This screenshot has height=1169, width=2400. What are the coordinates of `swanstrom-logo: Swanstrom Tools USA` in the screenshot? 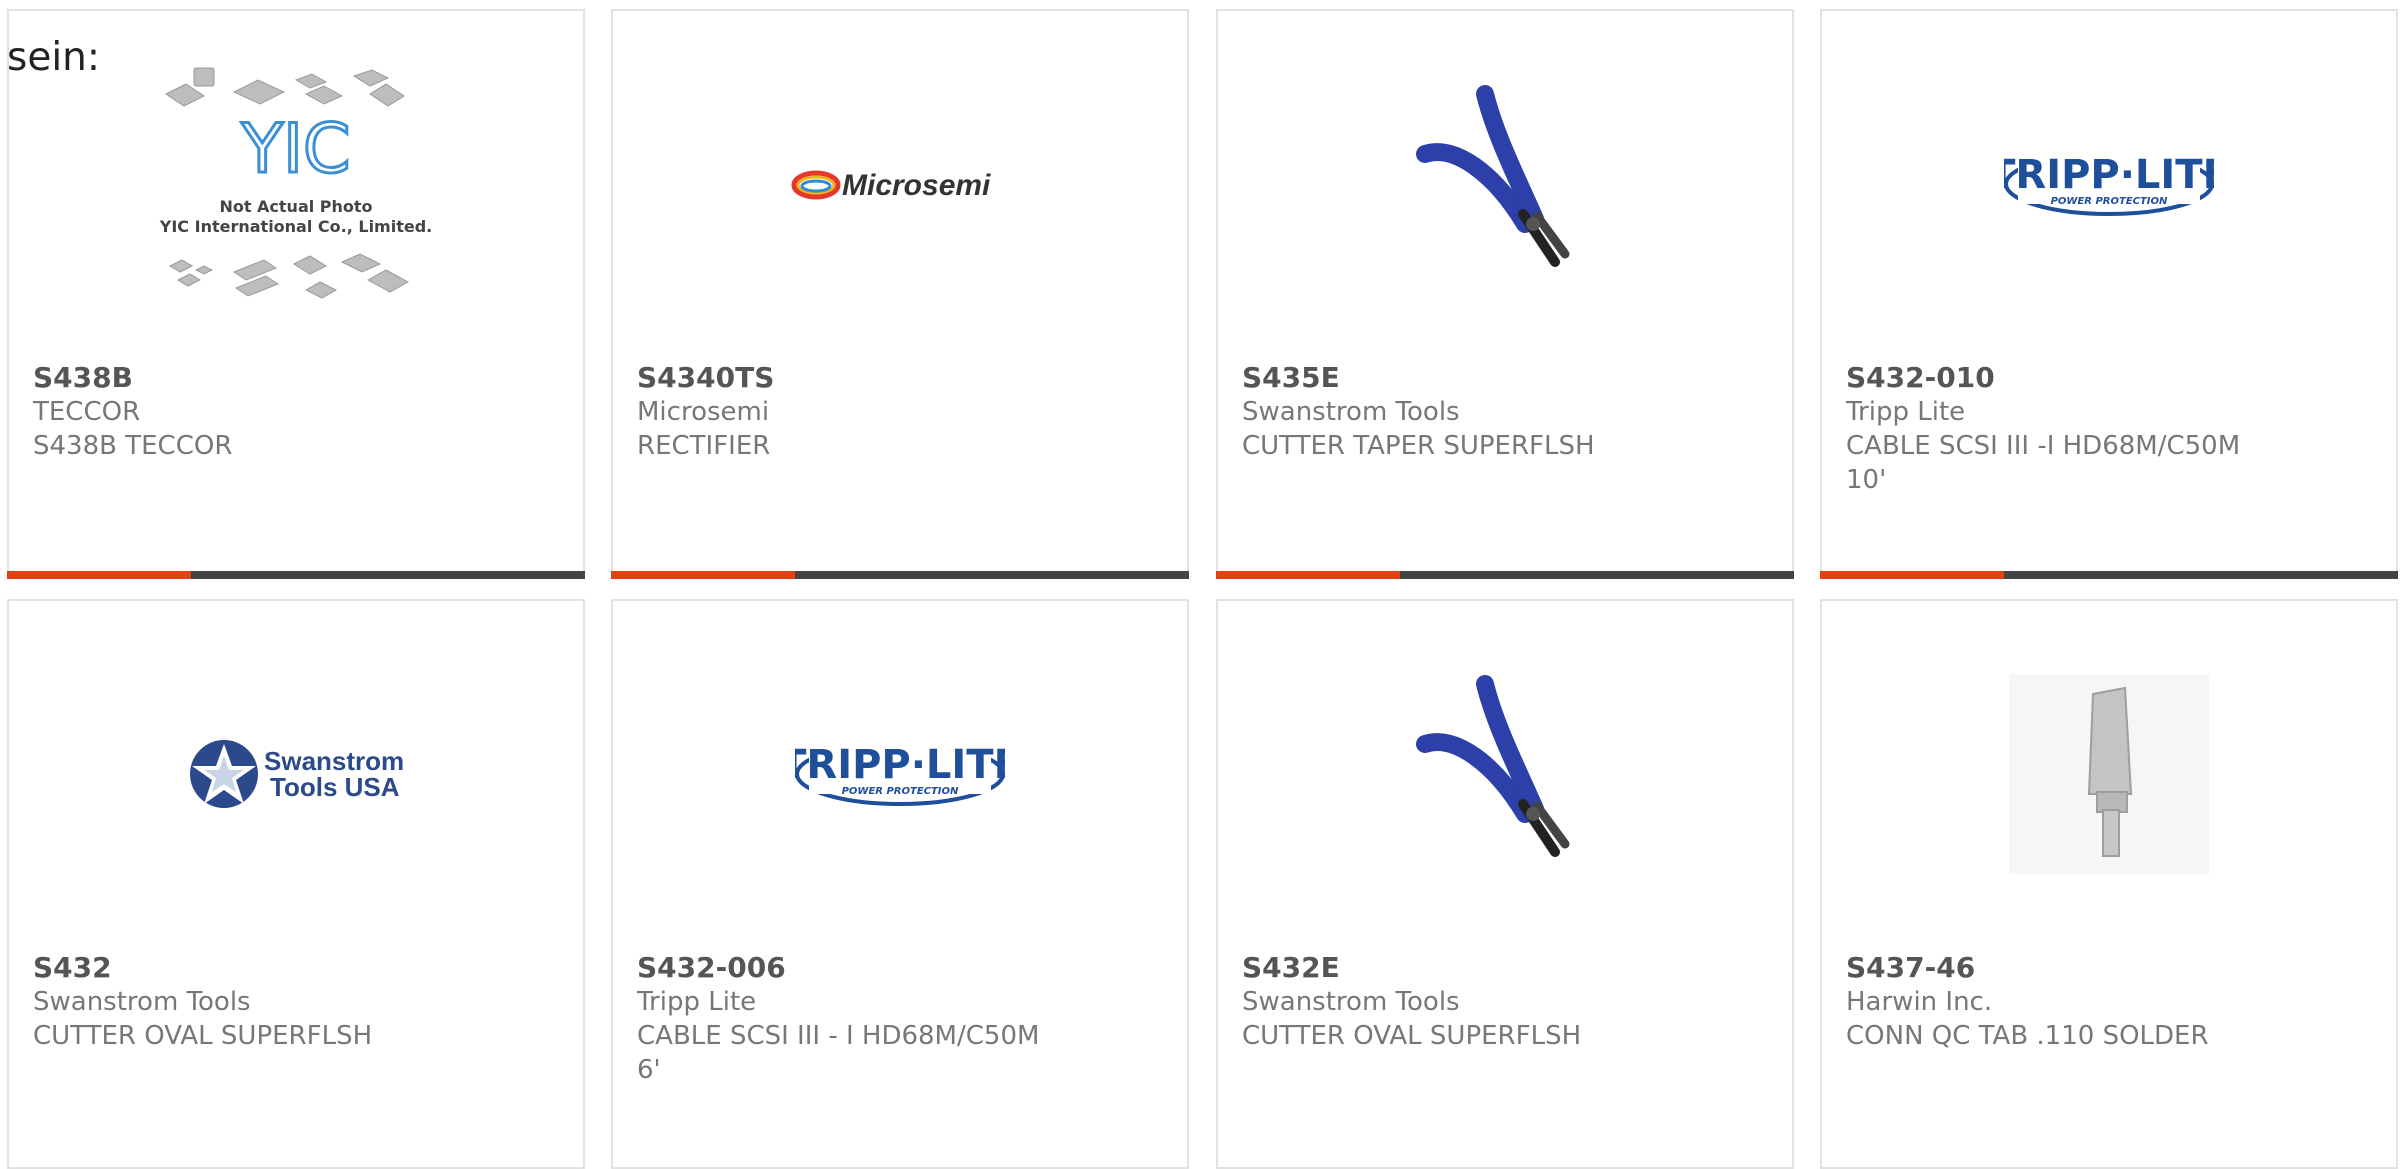 It's located at (297, 773).